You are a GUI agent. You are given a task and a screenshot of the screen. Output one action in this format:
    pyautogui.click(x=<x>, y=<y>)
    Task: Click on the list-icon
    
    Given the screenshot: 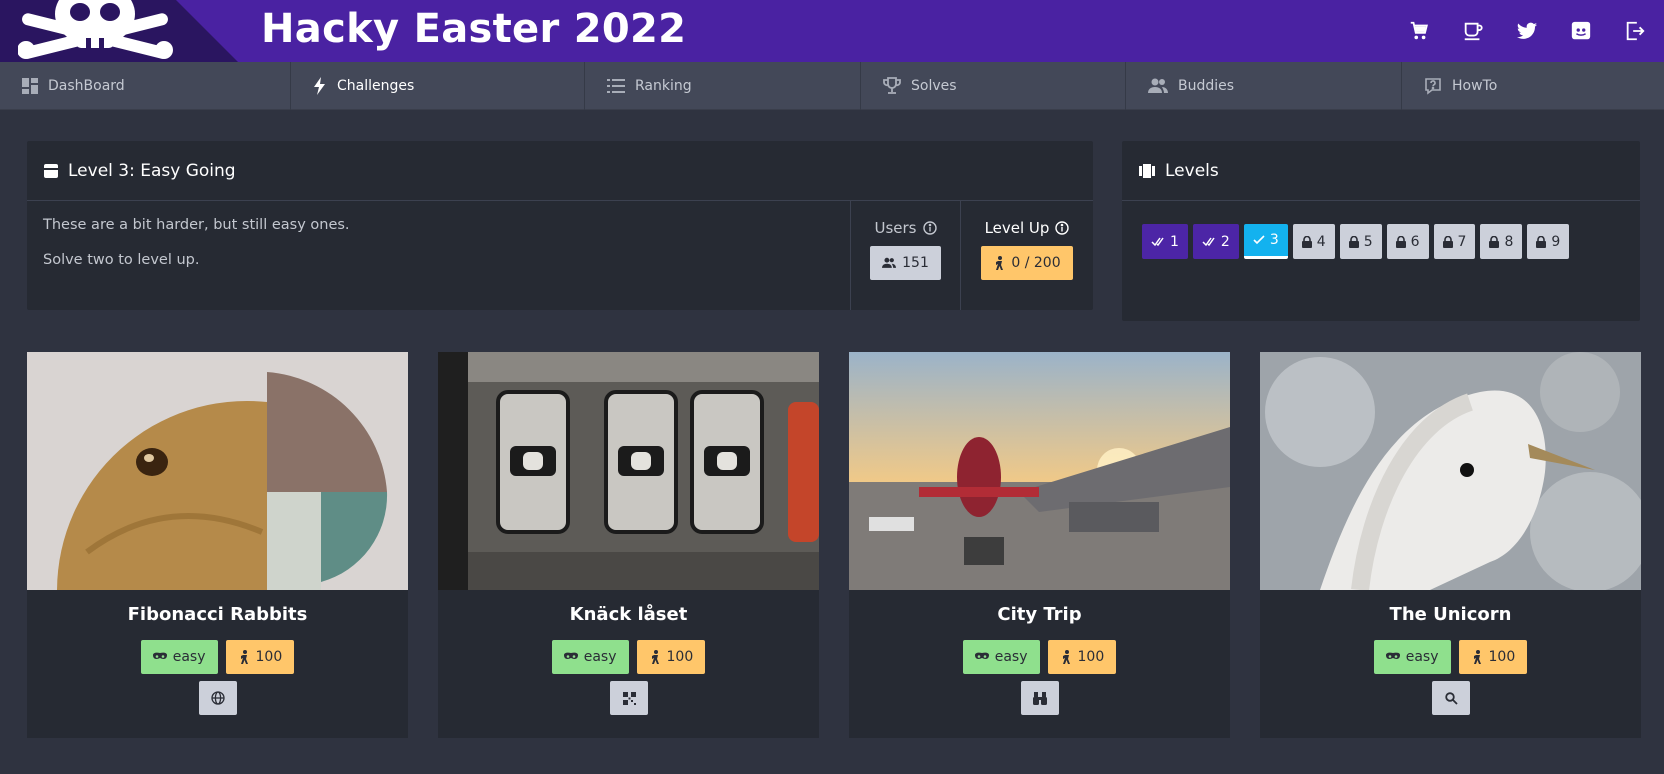 What is the action you would take?
    pyautogui.click(x=616, y=86)
    